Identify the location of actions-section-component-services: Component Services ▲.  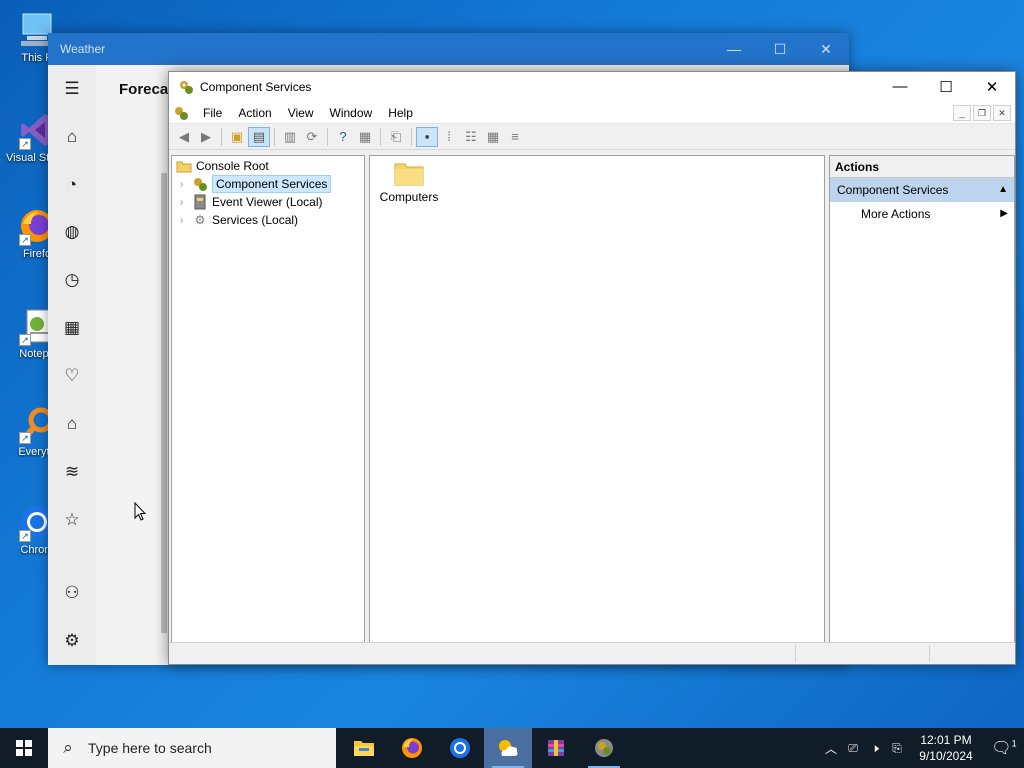
(922, 190).